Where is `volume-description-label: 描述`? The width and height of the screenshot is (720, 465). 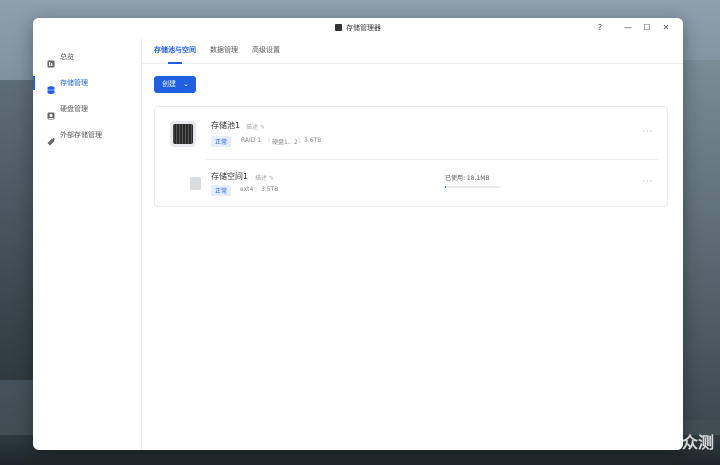 volume-description-label: 描述 is located at coordinates (261, 178).